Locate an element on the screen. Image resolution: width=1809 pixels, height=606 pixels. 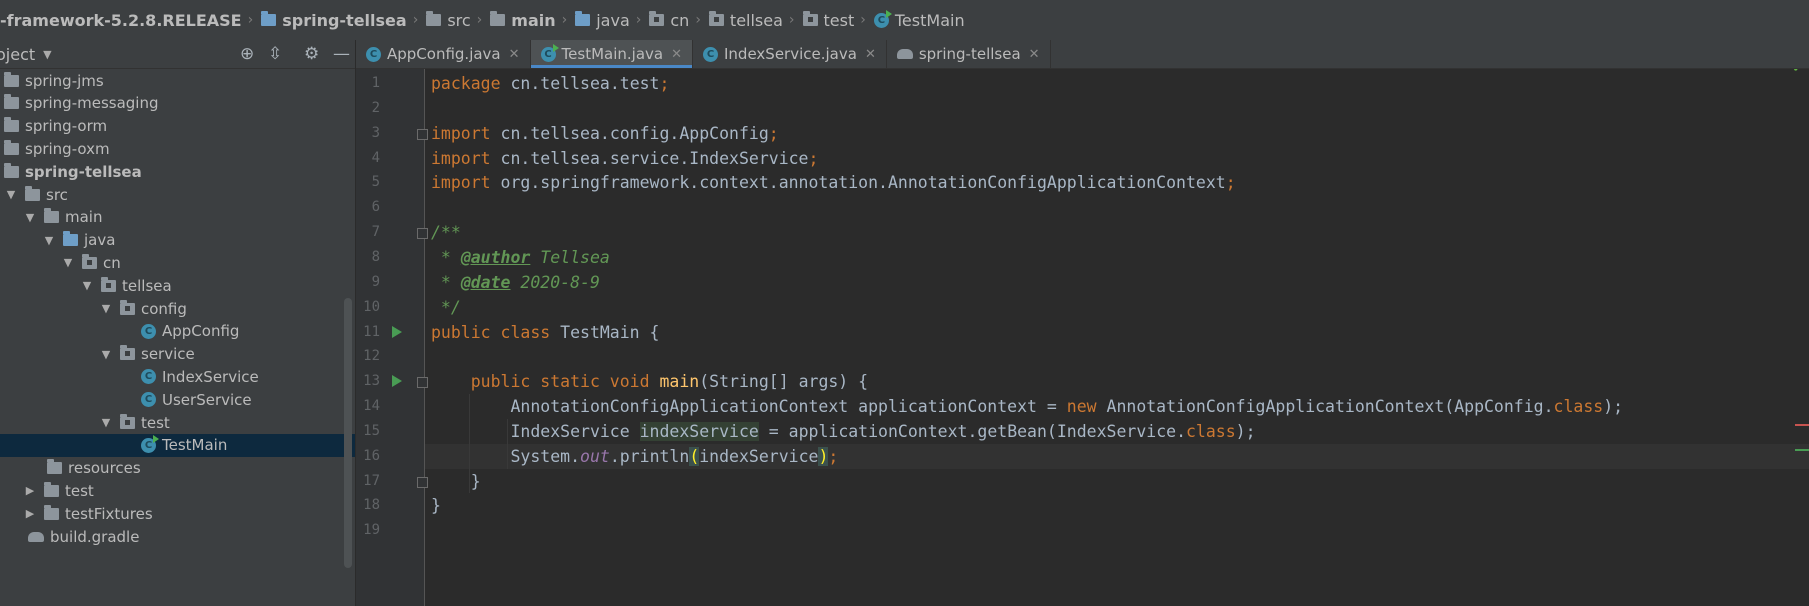
code-line: * @date 2020-8-9 is located at coordinates (515, 282).